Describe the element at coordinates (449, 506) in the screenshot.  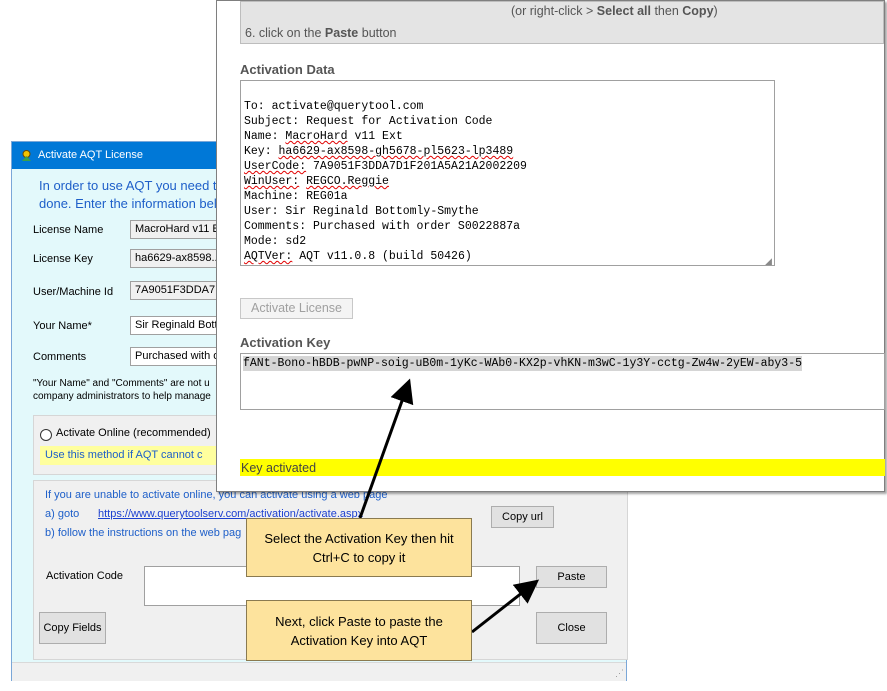
I see `callout-arrows` at that location.